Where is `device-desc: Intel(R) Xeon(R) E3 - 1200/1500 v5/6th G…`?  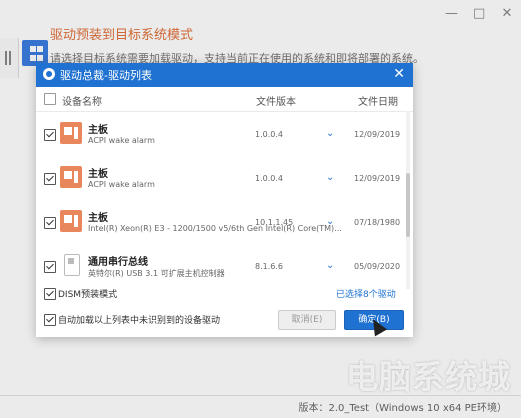 device-desc: Intel(R) Xeon(R) E3 - 1200/1500 v5/6th G… is located at coordinates (215, 228).